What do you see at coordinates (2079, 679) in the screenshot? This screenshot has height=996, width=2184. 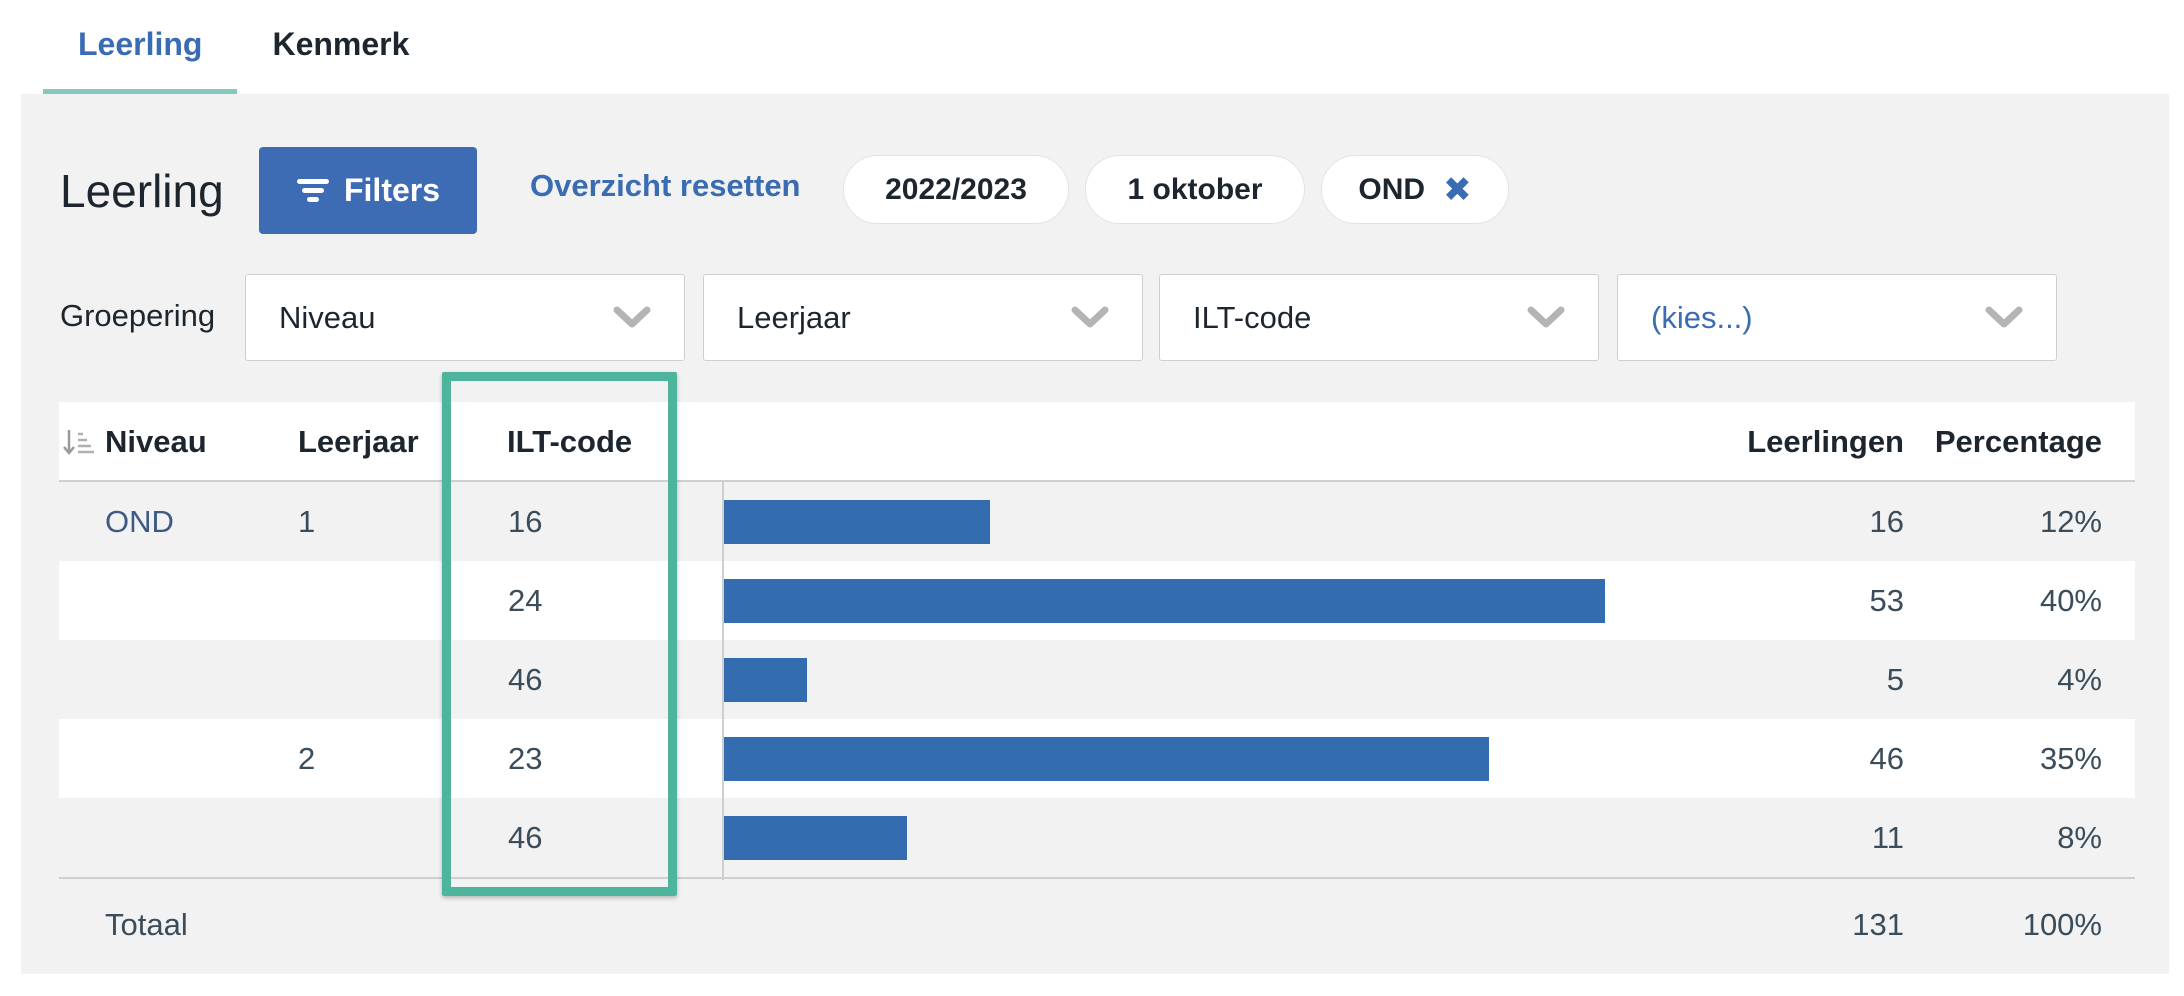 I see `cell-percentage: 4%` at bounding box center [2079, 679].